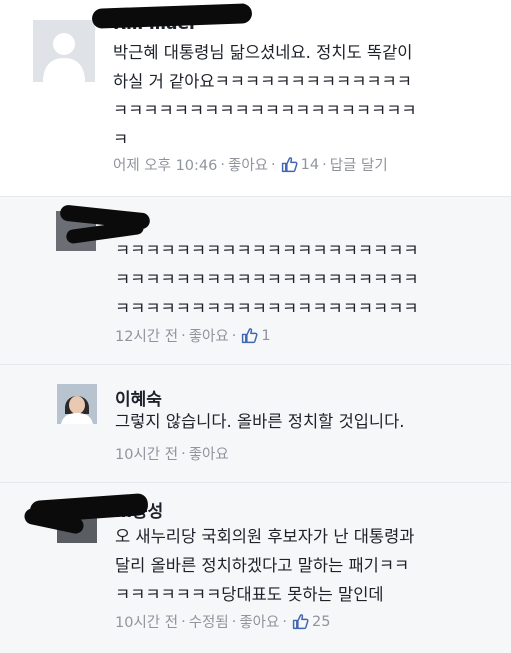 The image size is (511, 653). What do you see at coordinates (146, 335) in the screenshot?
I see `timestamp: 12시간 전` at bounding box center [146, 335].